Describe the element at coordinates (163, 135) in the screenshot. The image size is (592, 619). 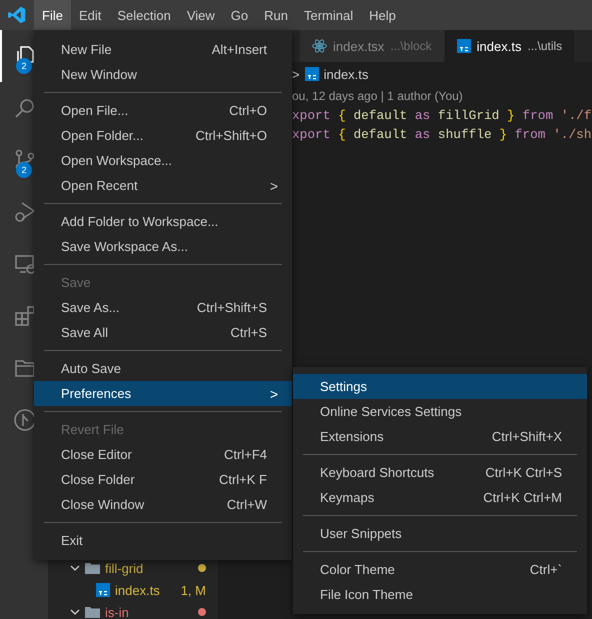
I see `menu-item: Open Folder... Ctrl+Shift+O` at that location.